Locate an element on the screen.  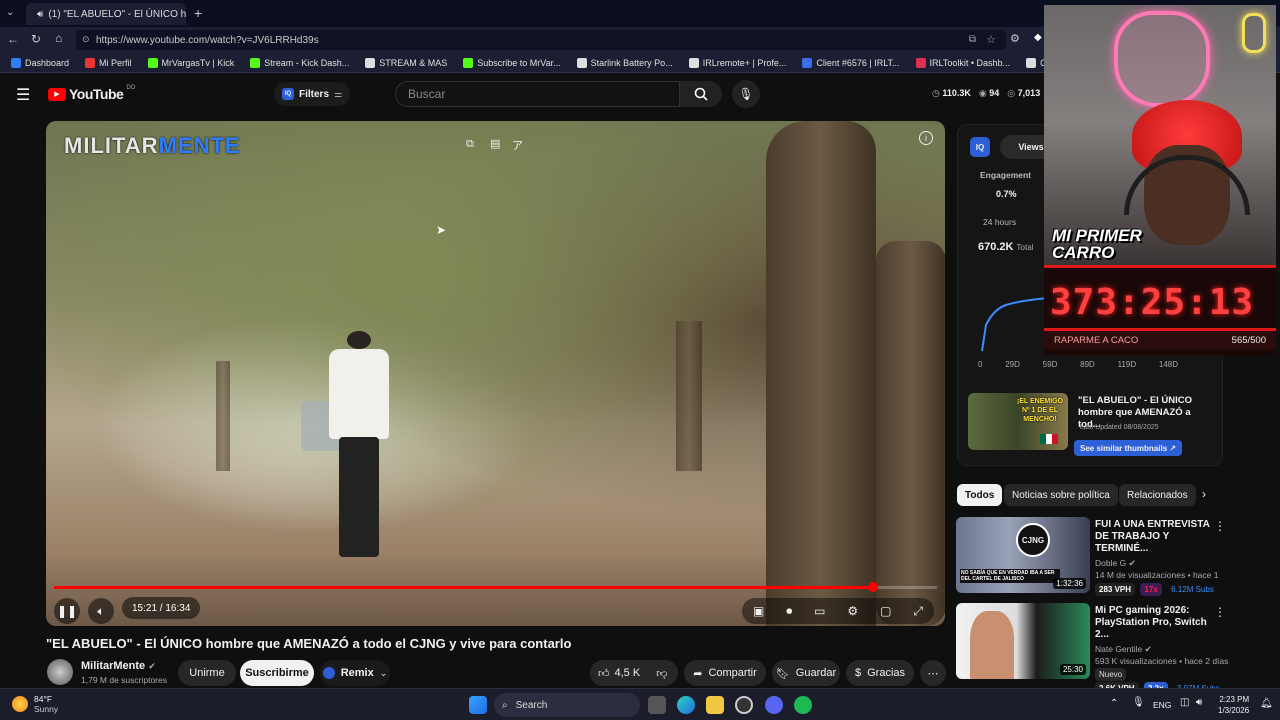
engagement-value: 0.7% is located at coordinates (1006, 194).